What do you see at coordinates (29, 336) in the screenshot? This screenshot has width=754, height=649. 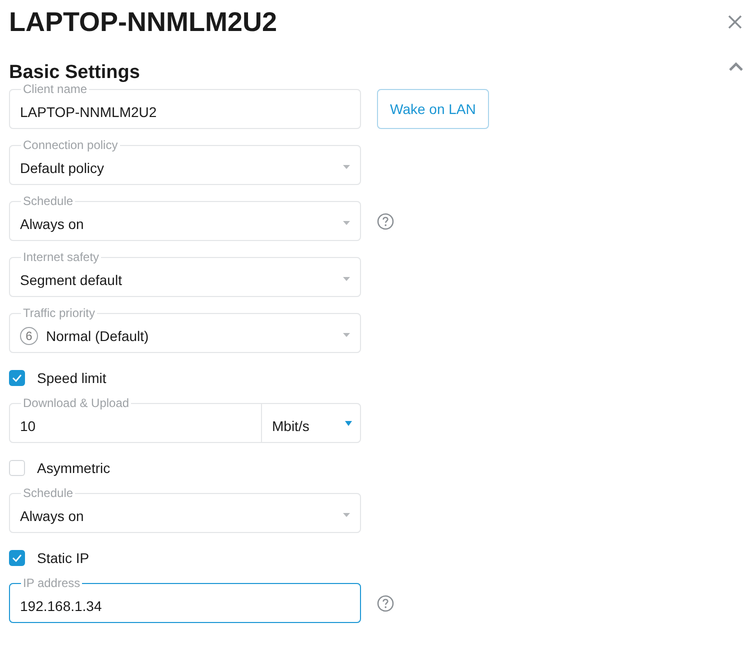 I see `priority-badge: 6` at bounding box center [29, 336].